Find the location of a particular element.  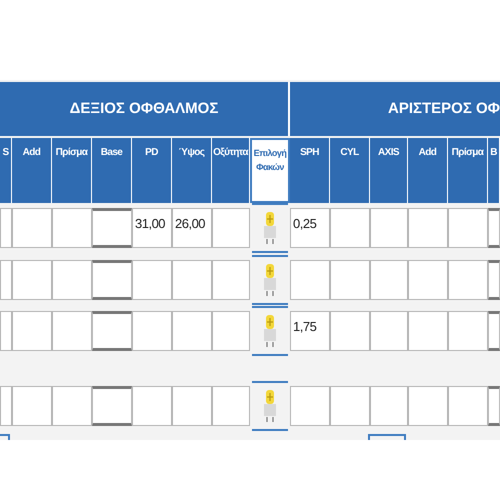

column-header: B is located at coordinates (494, 170).